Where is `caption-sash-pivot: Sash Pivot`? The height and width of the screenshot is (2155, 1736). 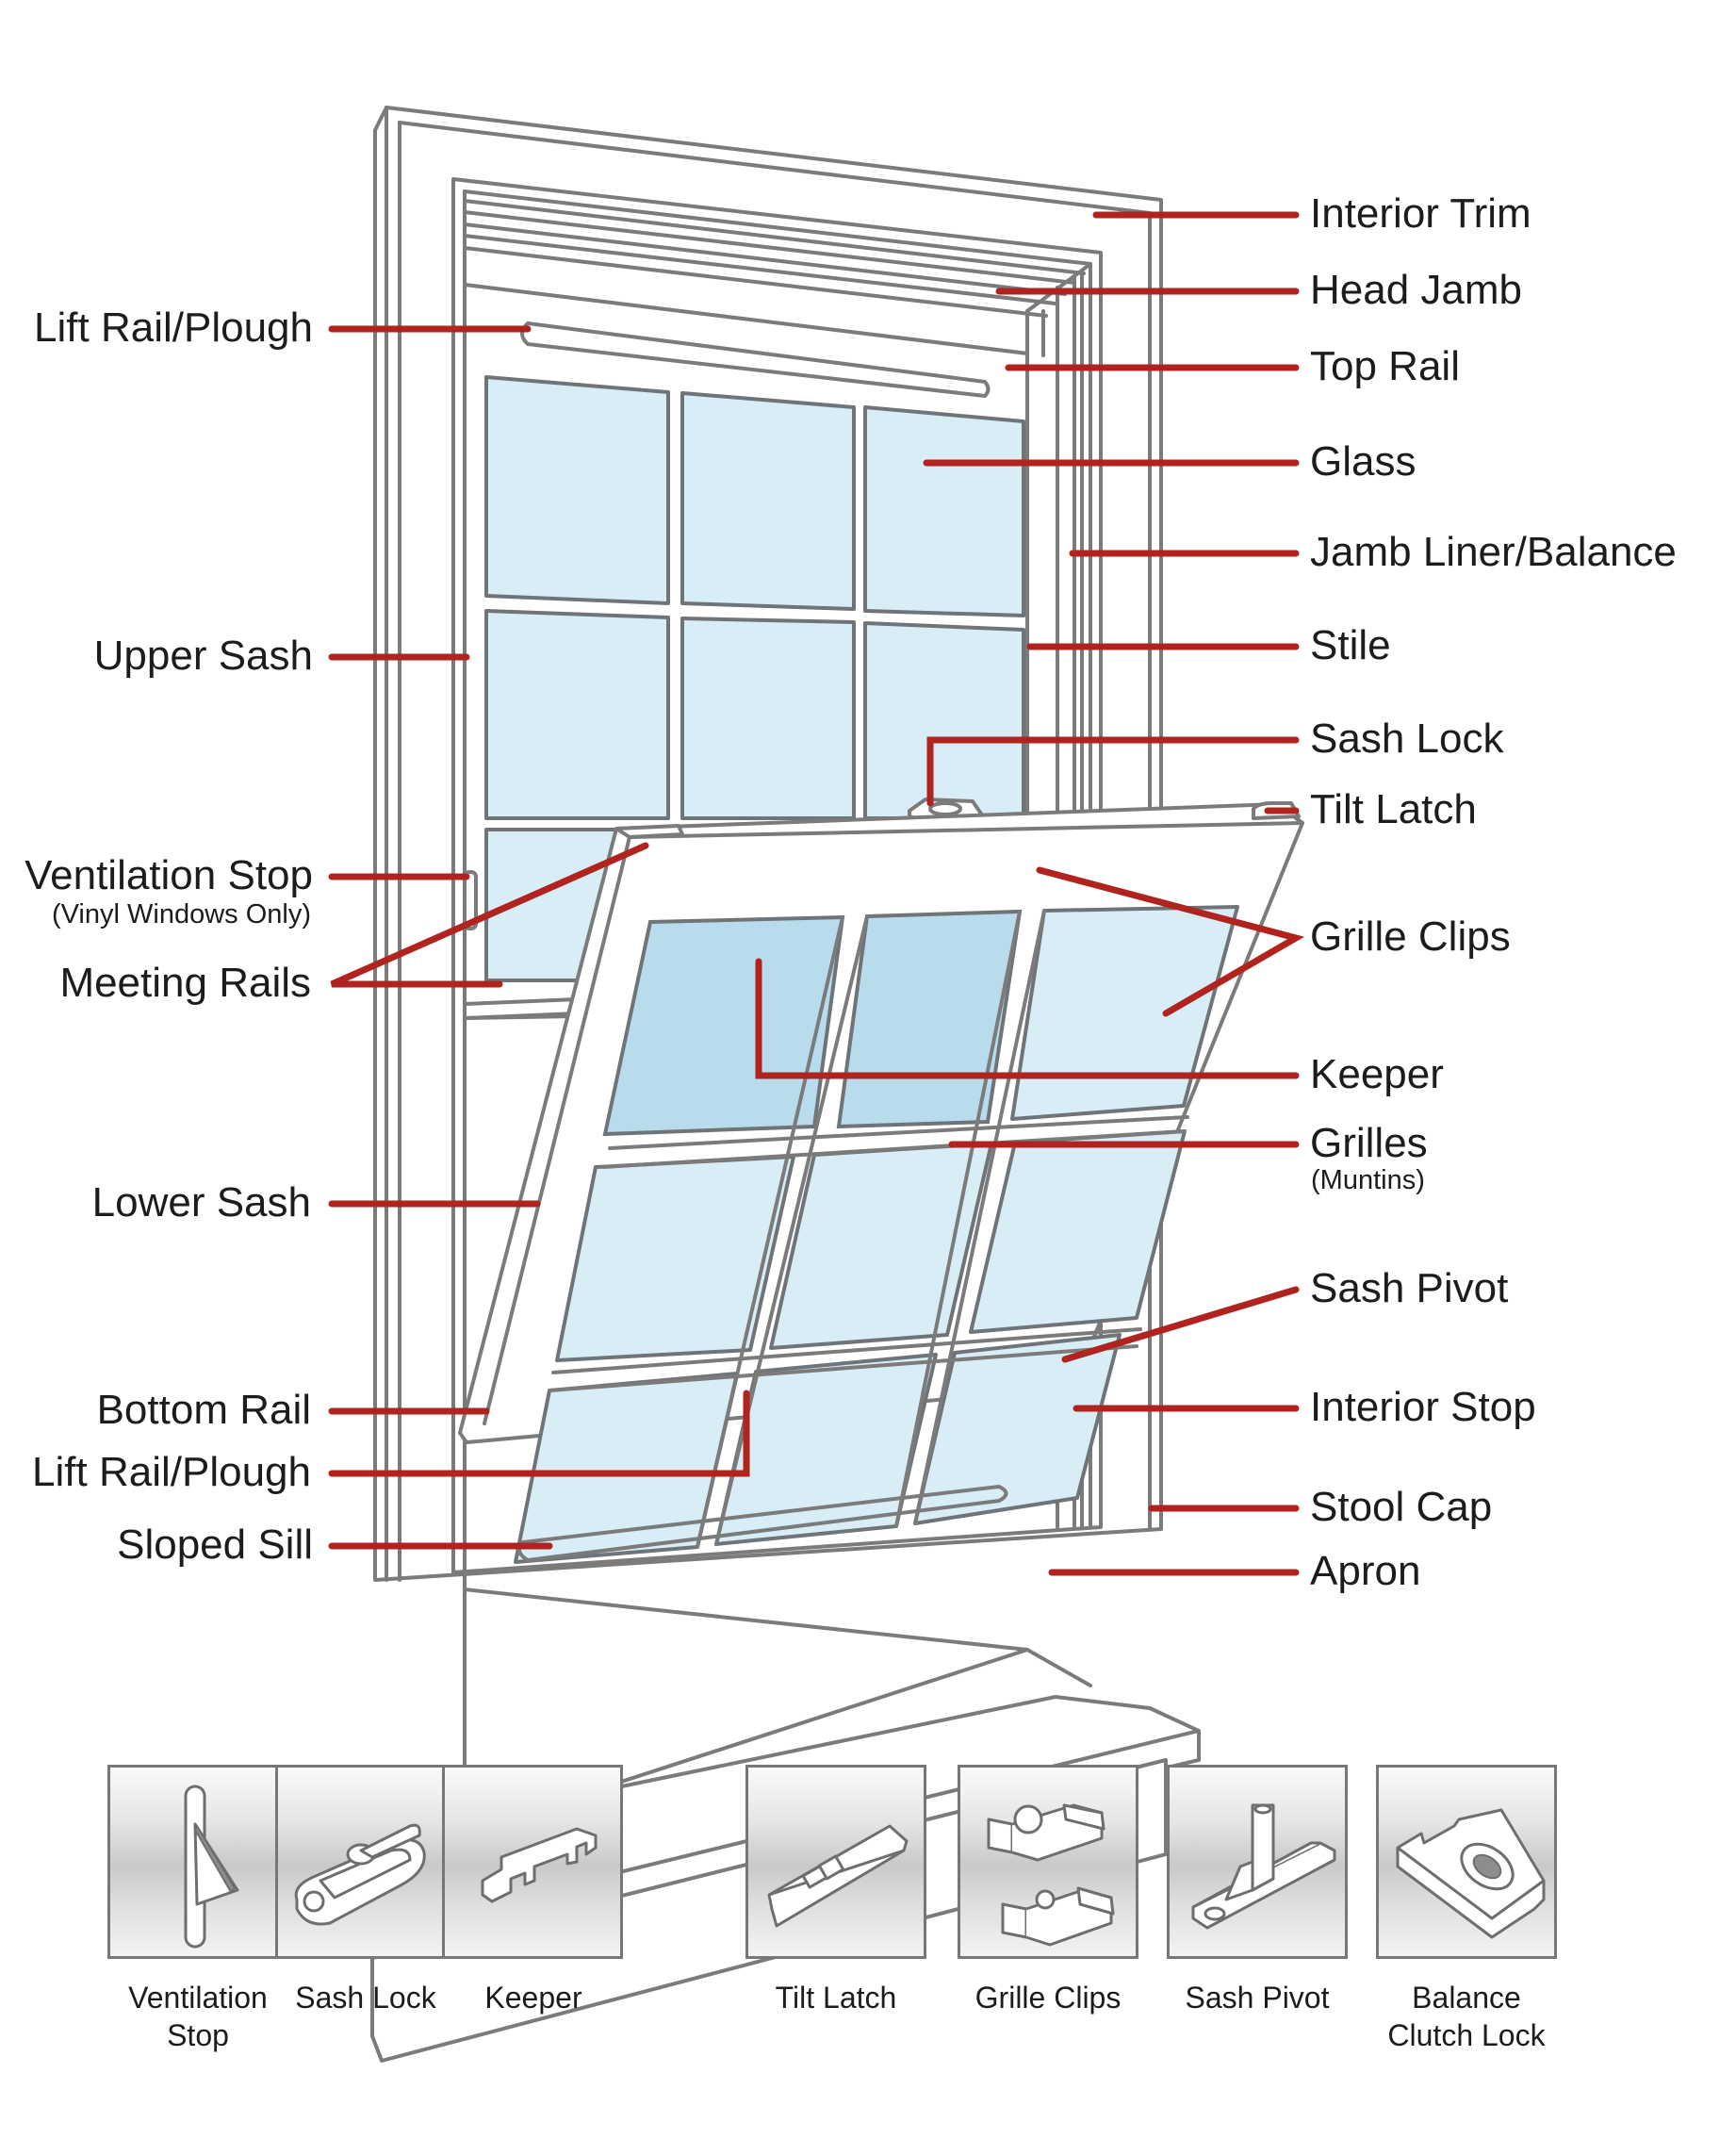 caption-sash-pivot: Sash Pivot is located at coordinates (1257, 1998).